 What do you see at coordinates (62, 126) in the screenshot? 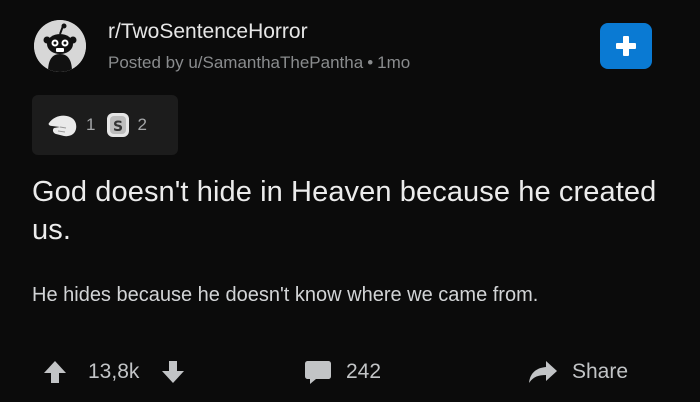
I see `pointing-hand-award-icon` at bounding box center [62, 126].